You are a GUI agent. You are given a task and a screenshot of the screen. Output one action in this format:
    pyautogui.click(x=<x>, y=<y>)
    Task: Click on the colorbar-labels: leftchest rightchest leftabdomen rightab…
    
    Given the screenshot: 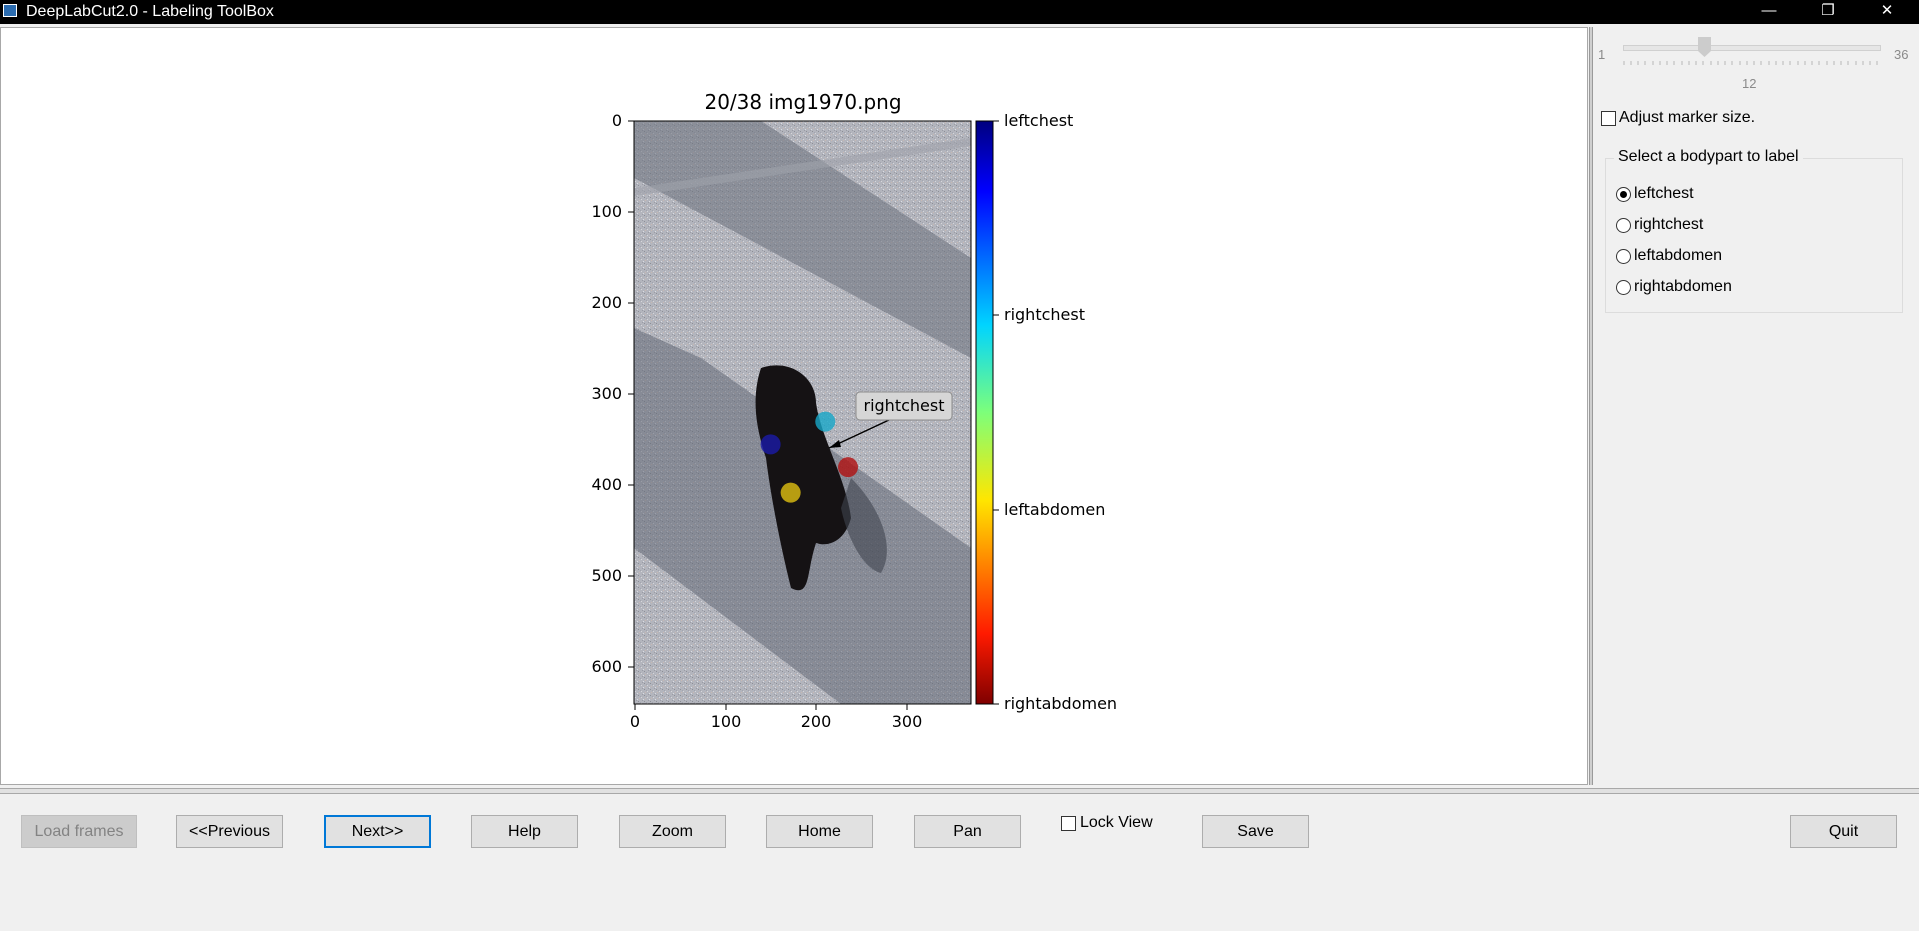 What is the action you would take?
    pyautogui.click(x=1055, y=412)
    